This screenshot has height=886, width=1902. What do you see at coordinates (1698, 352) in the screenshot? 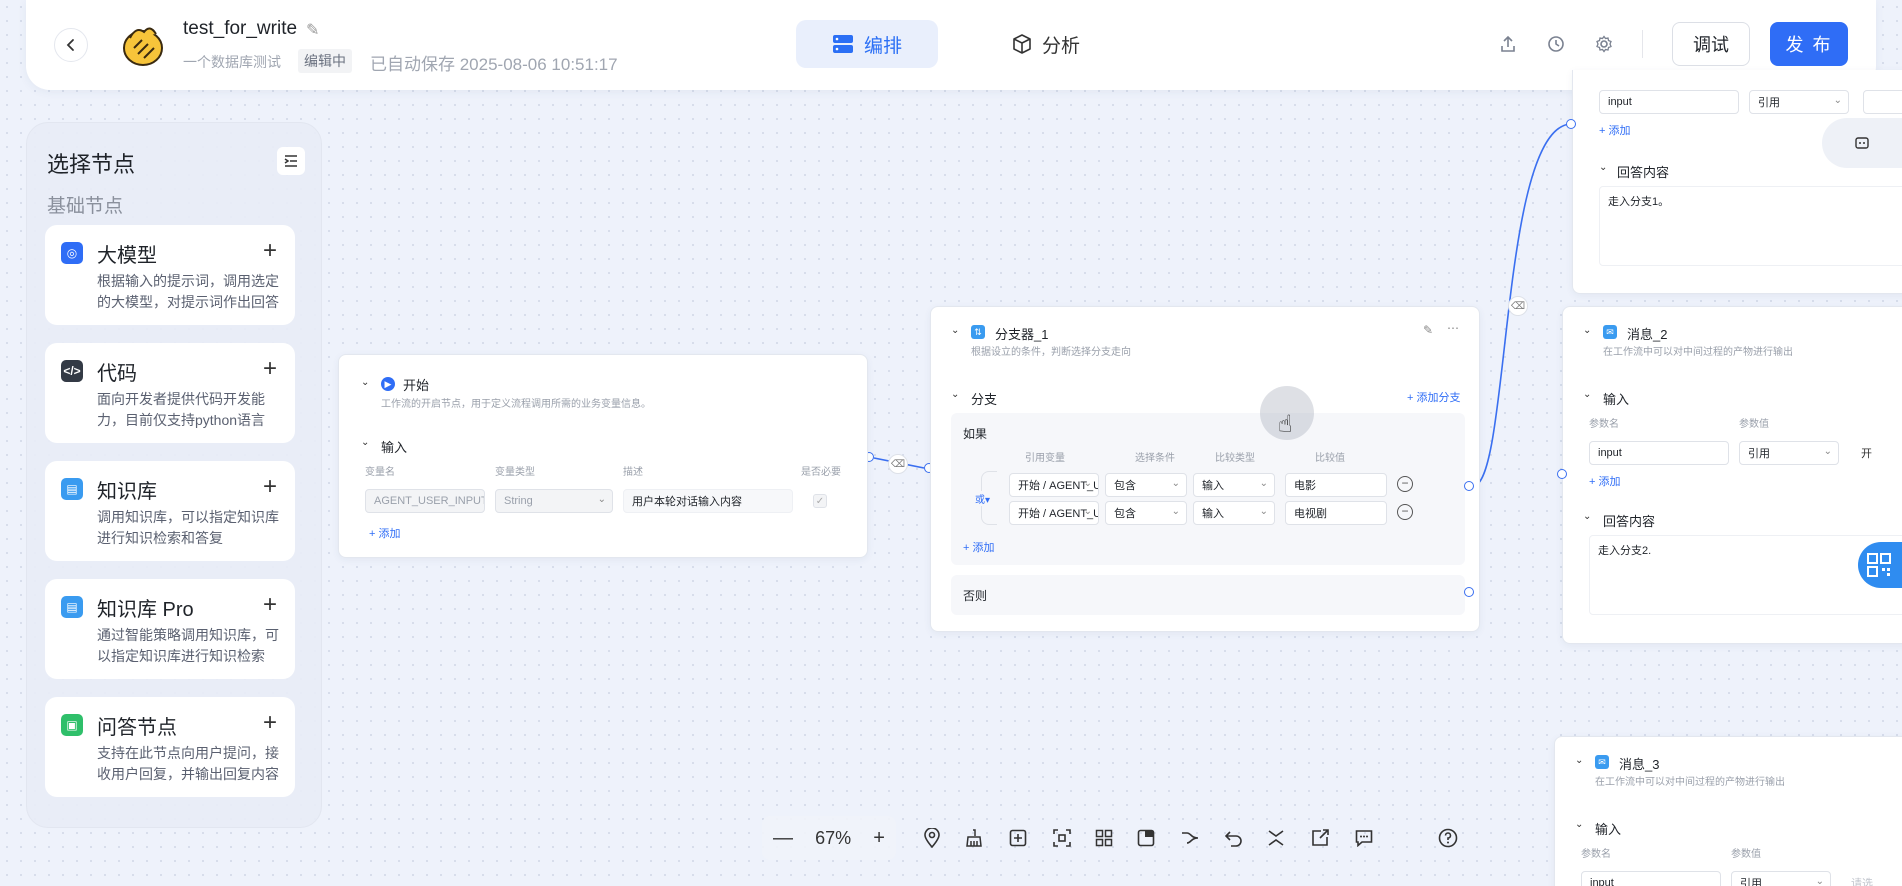
I see `message-2-desc: 在工作流中可以对中间过程的产物进行输出` at bounding box center [1698, 352].